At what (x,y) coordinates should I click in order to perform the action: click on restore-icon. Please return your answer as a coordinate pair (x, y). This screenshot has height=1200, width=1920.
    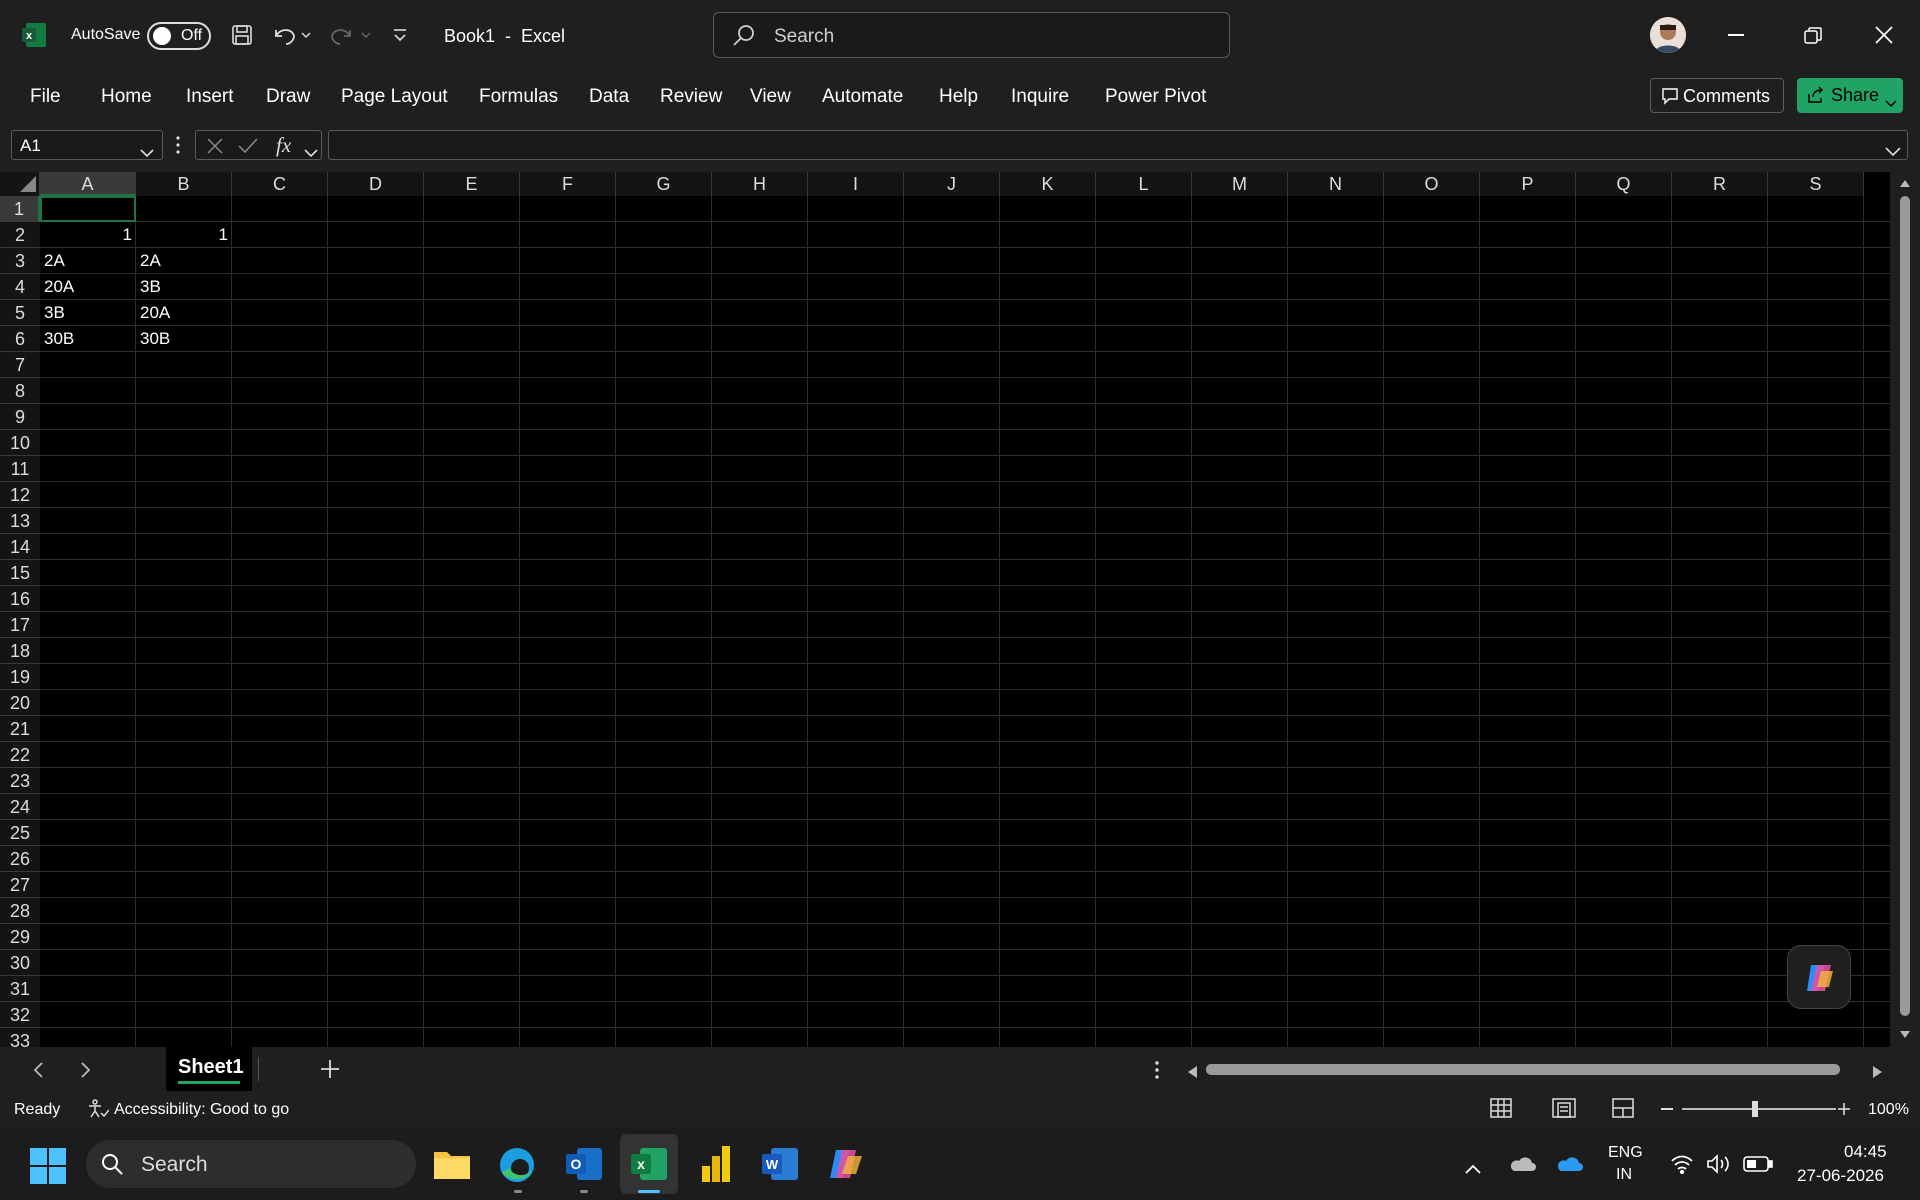
    Looking at the image, I should click on (1813, 38).